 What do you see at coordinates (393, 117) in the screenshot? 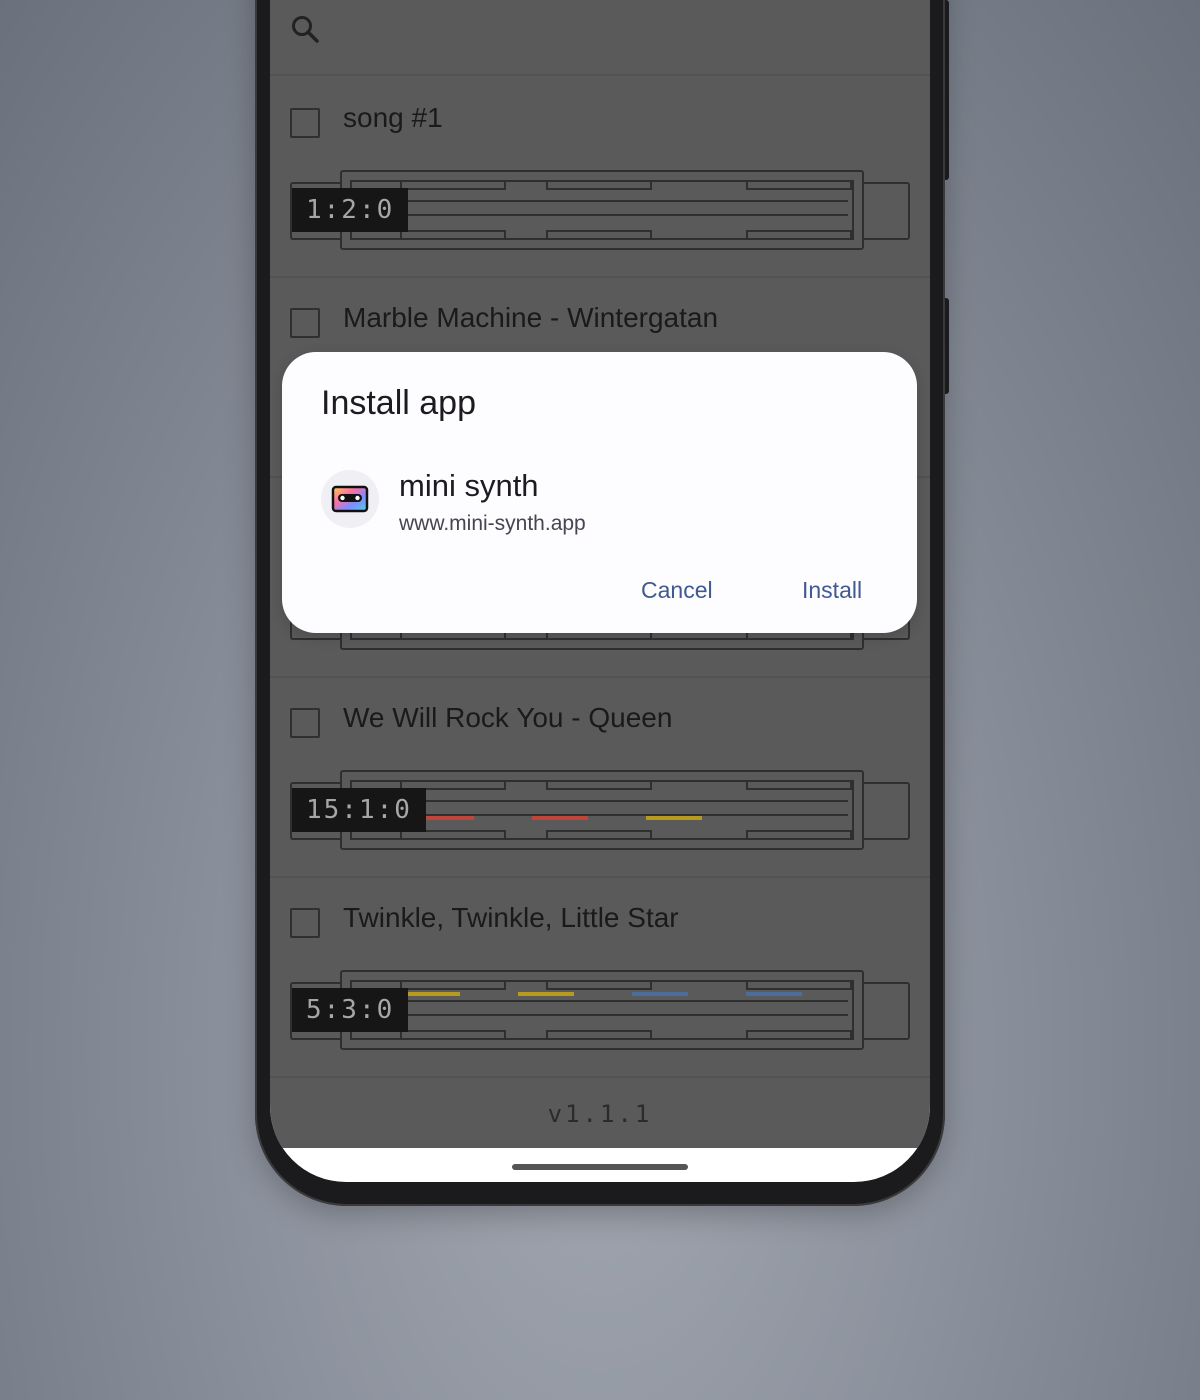
I see `song-title: song #1` at bounding box center [393, 117].